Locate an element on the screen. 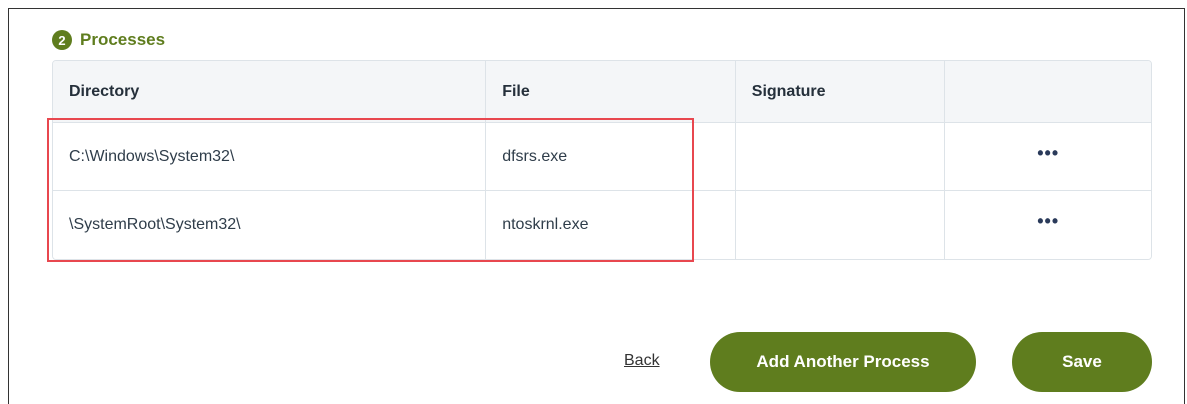  add-another-process-button: Add Another Process is located at coordinates (843, 362).